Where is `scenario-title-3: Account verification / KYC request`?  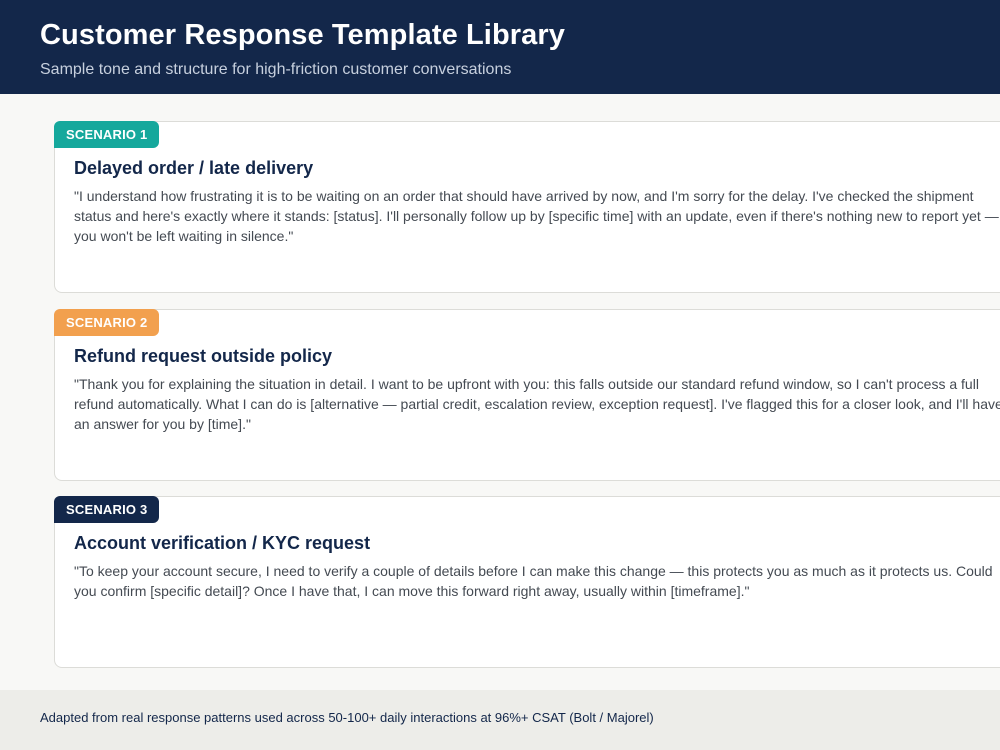 scenario-title-3: Account verification / KYC request is located at coordinates (222, 543).